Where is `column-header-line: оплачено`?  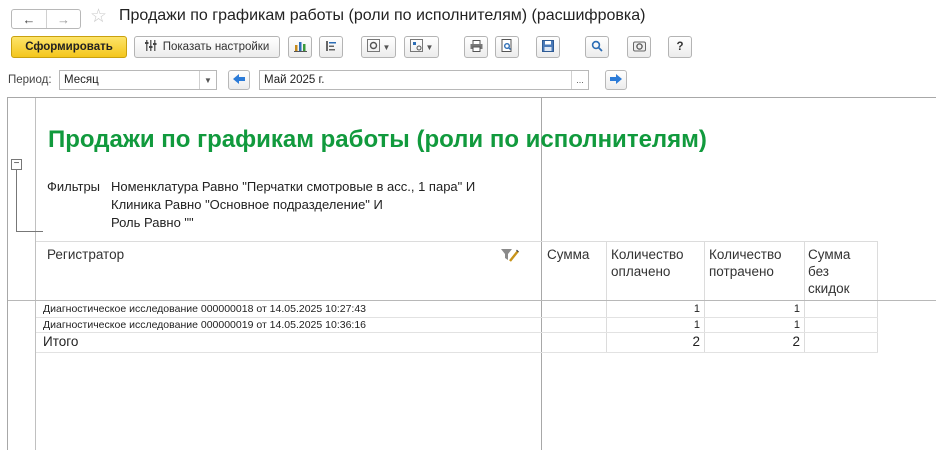
column-header-line: оплачено is located at coordinates (641, 271).